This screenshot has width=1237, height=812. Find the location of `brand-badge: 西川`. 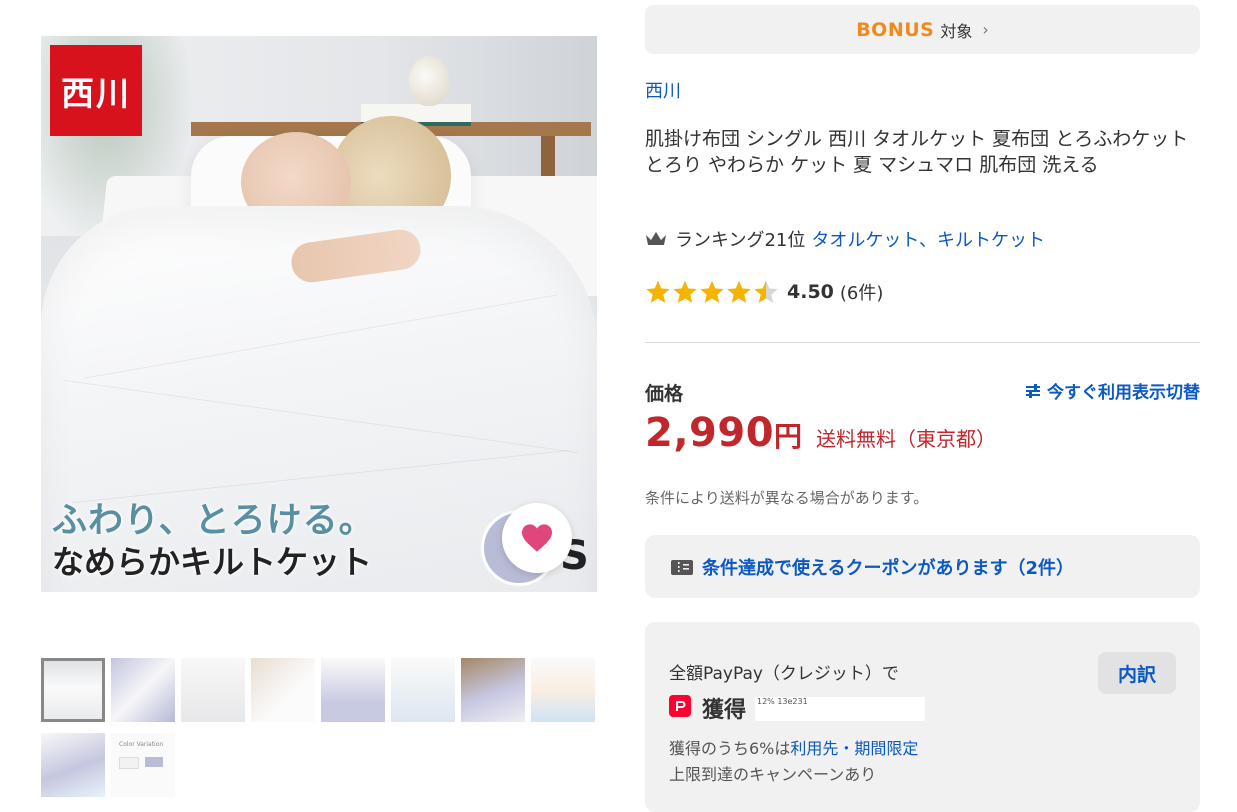

brand-badge: 西川 is located at coordinates (96, 90).